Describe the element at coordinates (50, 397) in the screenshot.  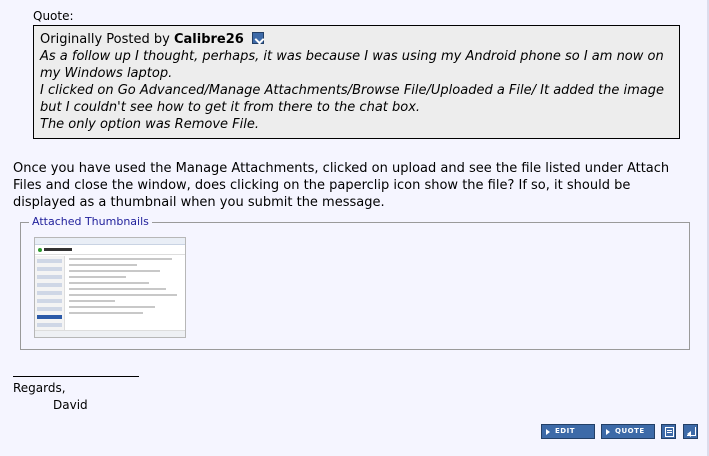
I see `signature: Regards, David` at that location.